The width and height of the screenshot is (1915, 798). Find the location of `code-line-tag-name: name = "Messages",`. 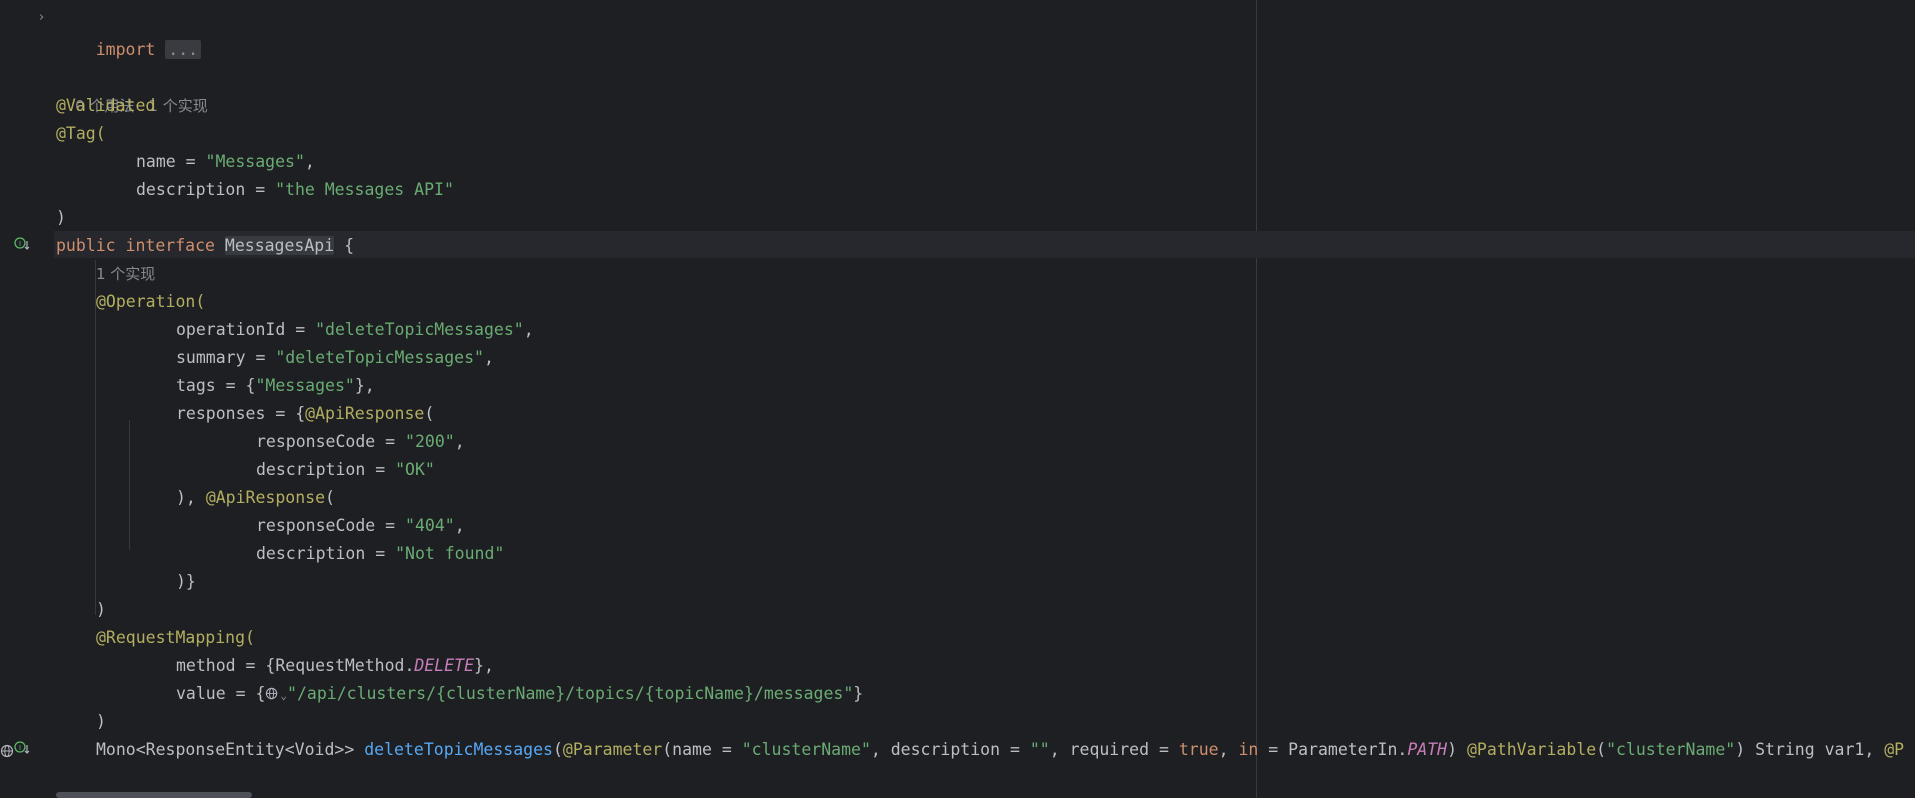

code-line-tag-name: name = "Messages", is located at coordinates (225, 162).